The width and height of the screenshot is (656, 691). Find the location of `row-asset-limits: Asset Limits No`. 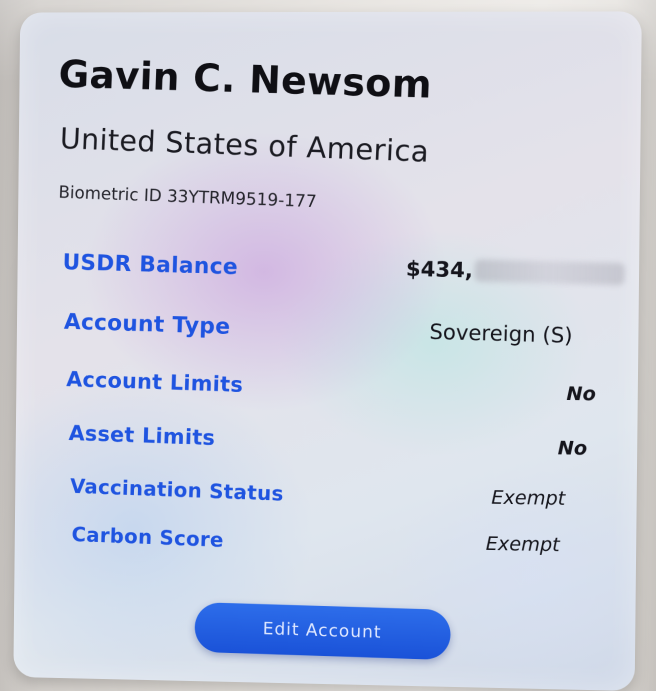

row-asset-limits: Asset Limits No is located at coordinates (327, 439).